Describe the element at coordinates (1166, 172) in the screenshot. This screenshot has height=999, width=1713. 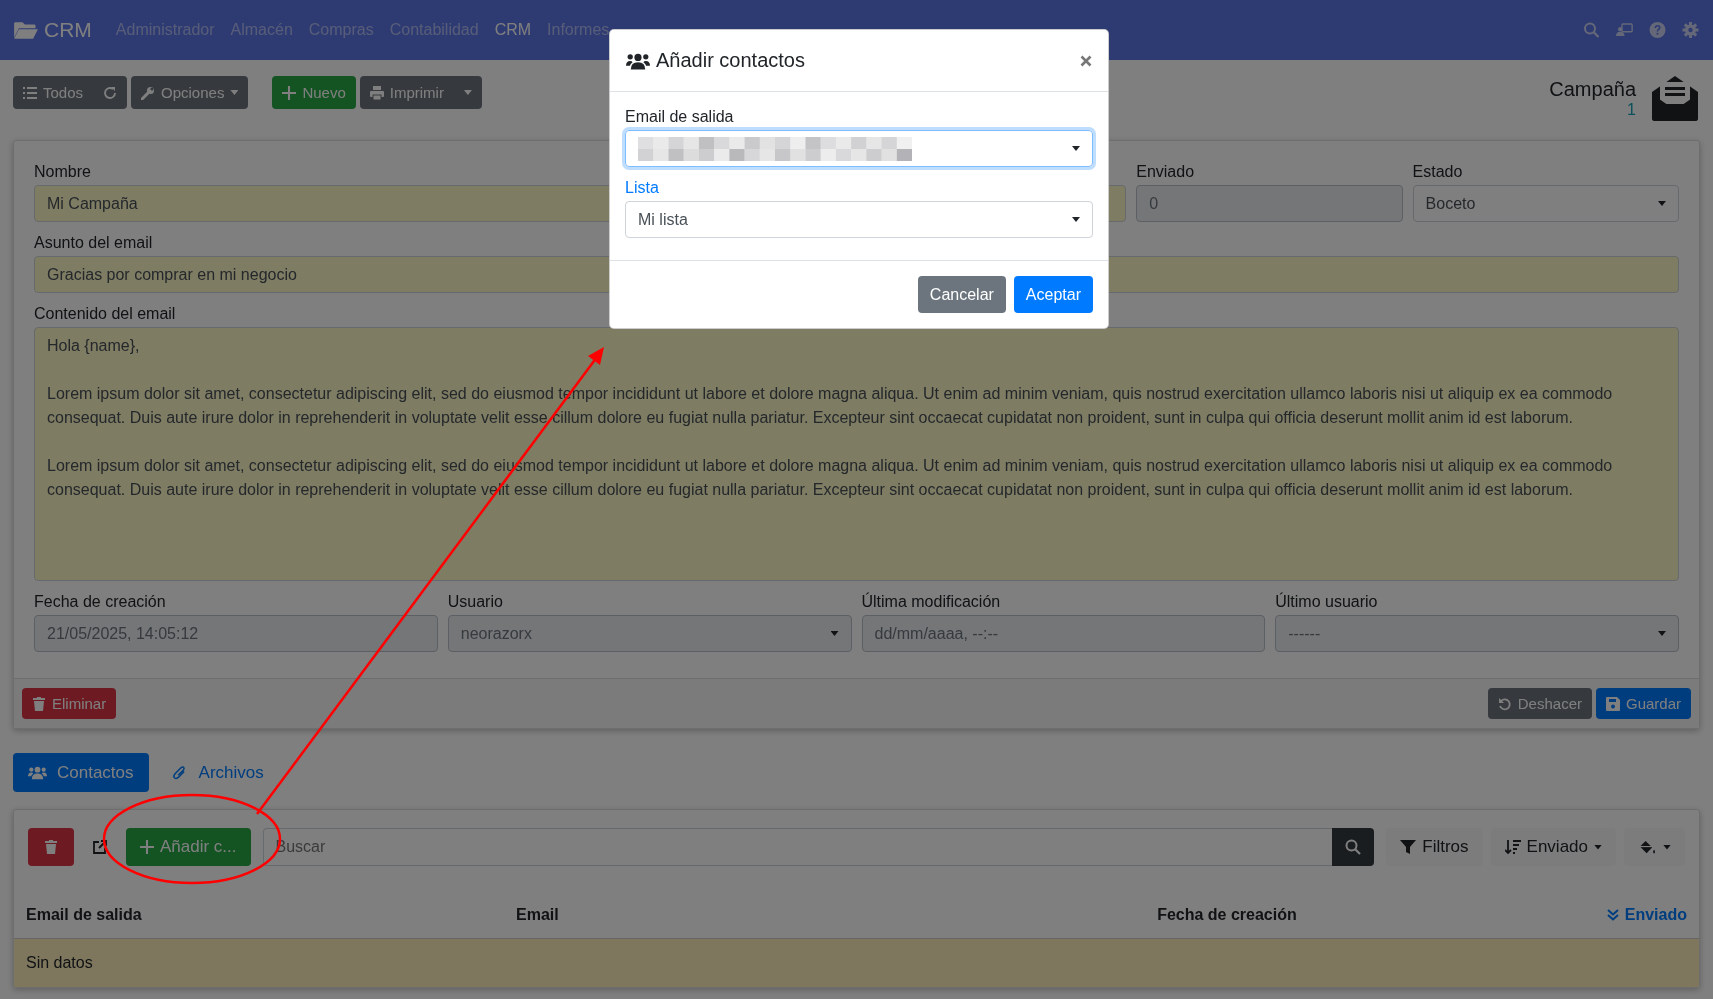
I see `field-label: Enviado` at that location.